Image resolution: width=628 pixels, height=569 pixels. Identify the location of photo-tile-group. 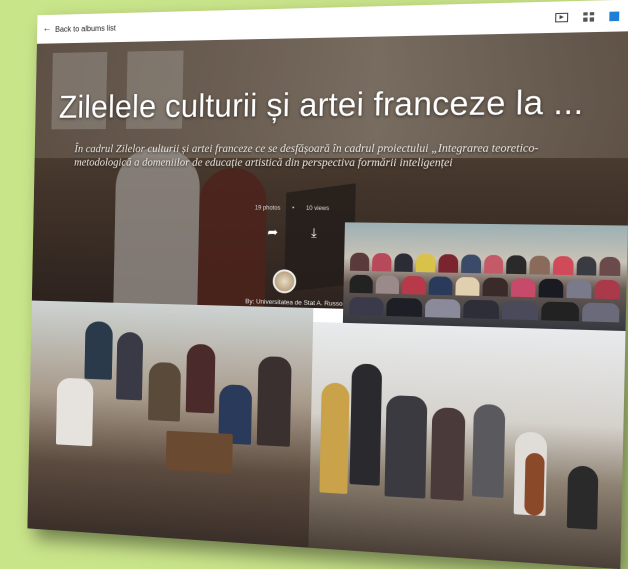
(485, 277).